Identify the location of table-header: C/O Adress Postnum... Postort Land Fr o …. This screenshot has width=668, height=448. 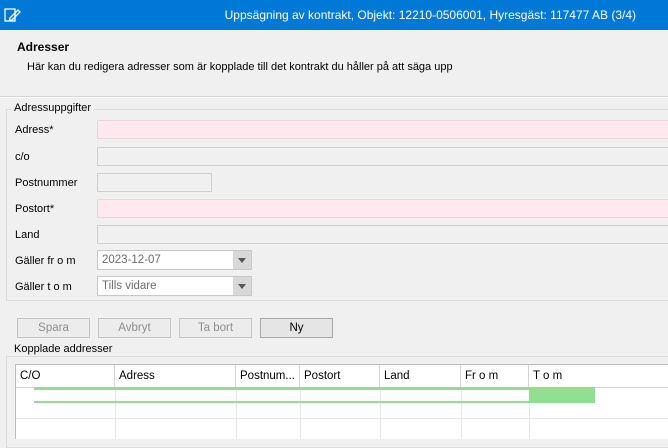
(342, 376).